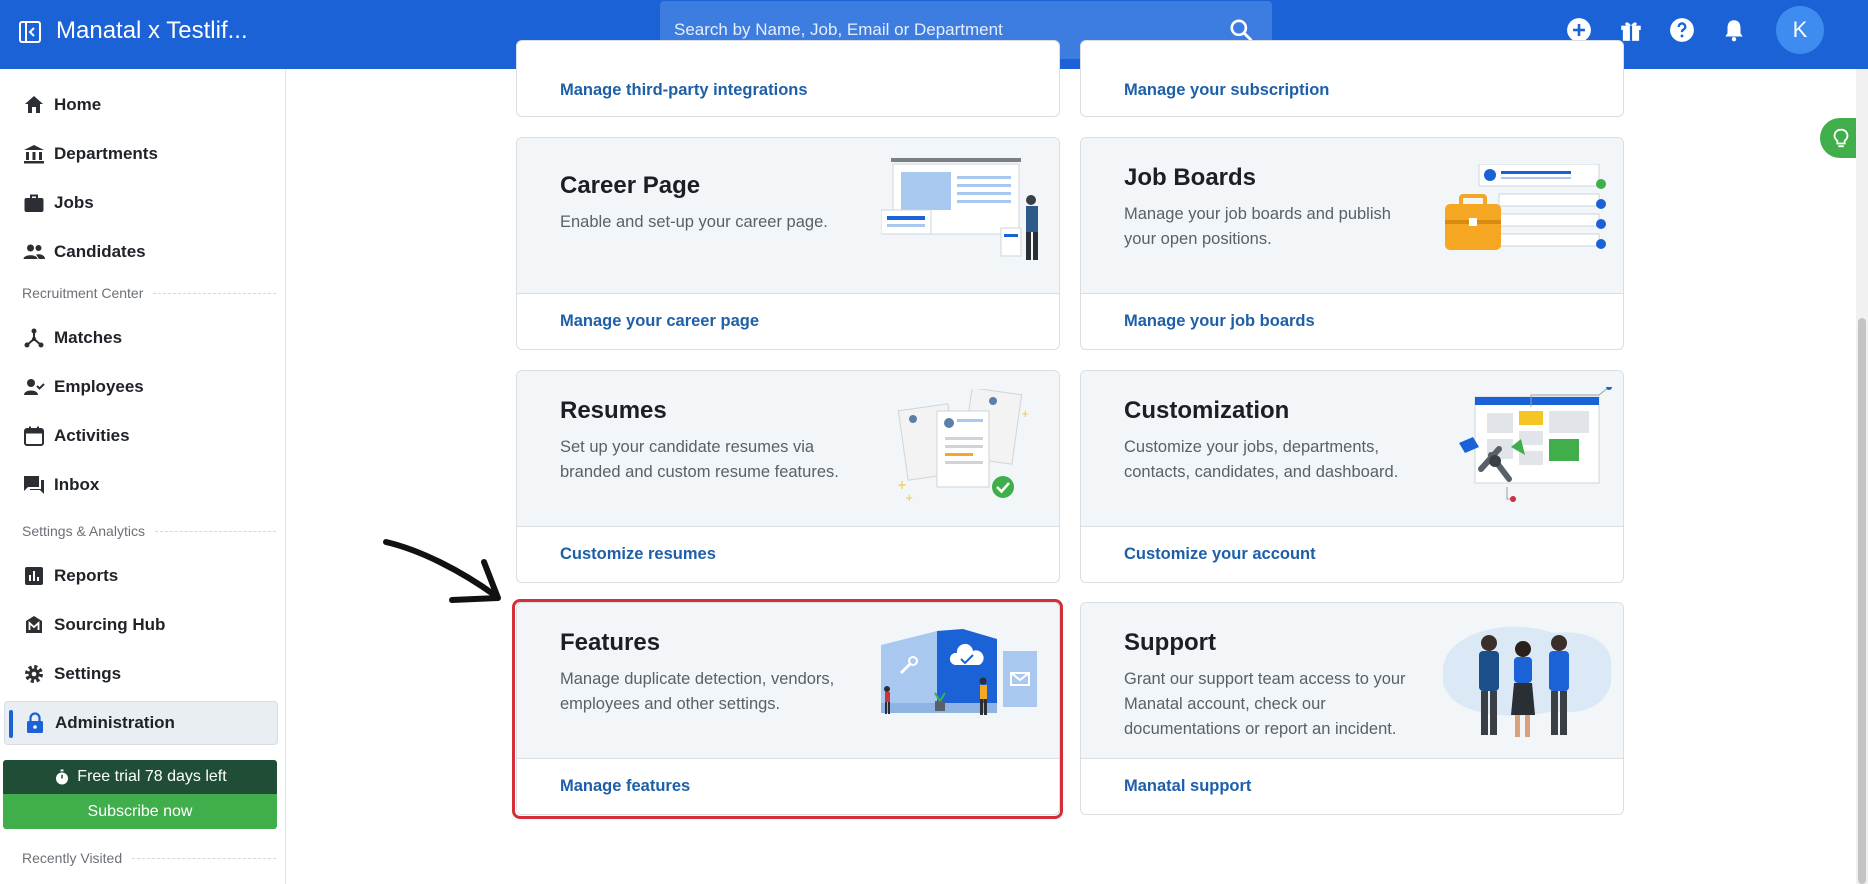 The width and height of the screenshot is (1868, 884). I want to click on hub-icon, so click(34, 338).